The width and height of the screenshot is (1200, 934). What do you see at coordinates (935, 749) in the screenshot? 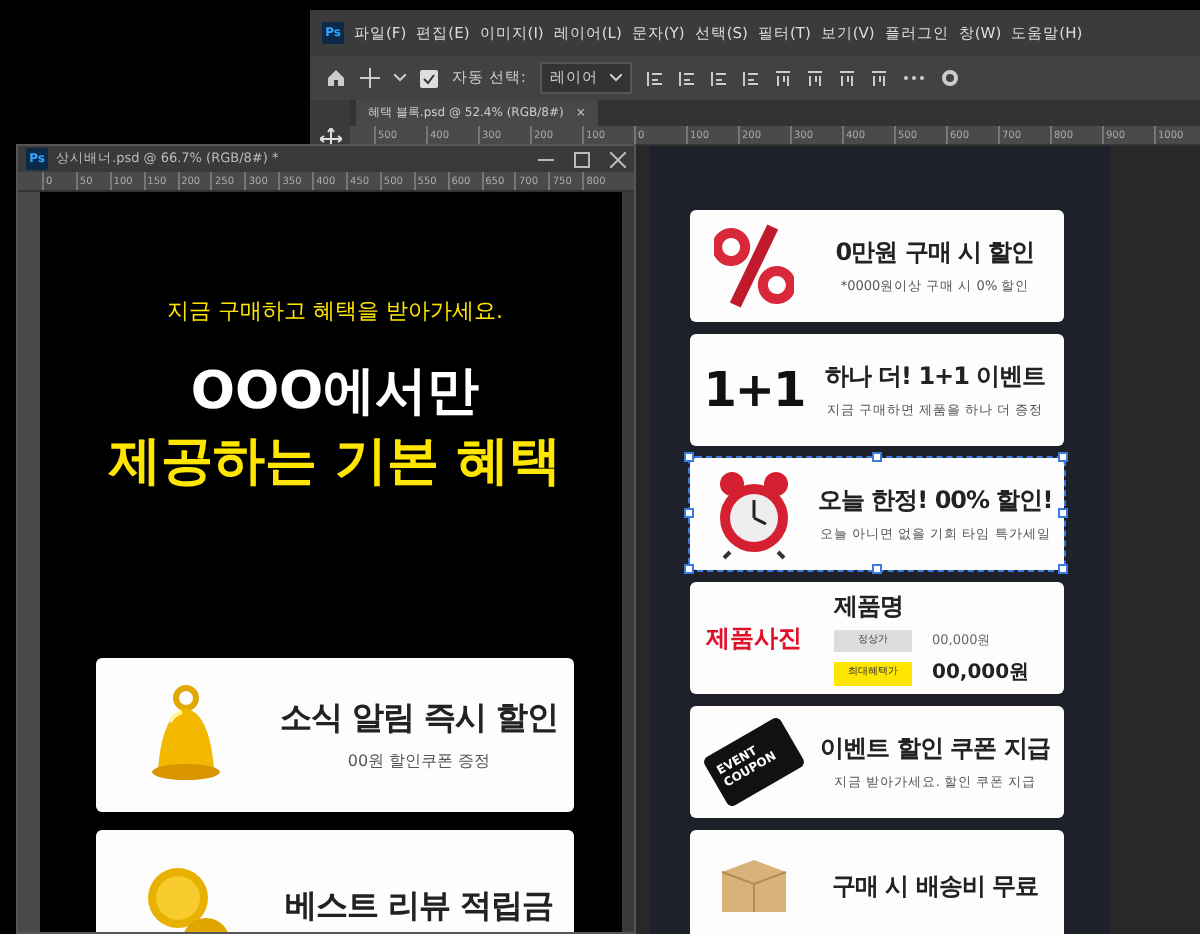
I see `card-title: 이벤트 할인 쿠폰 지급` at bounding box center [935, 749].